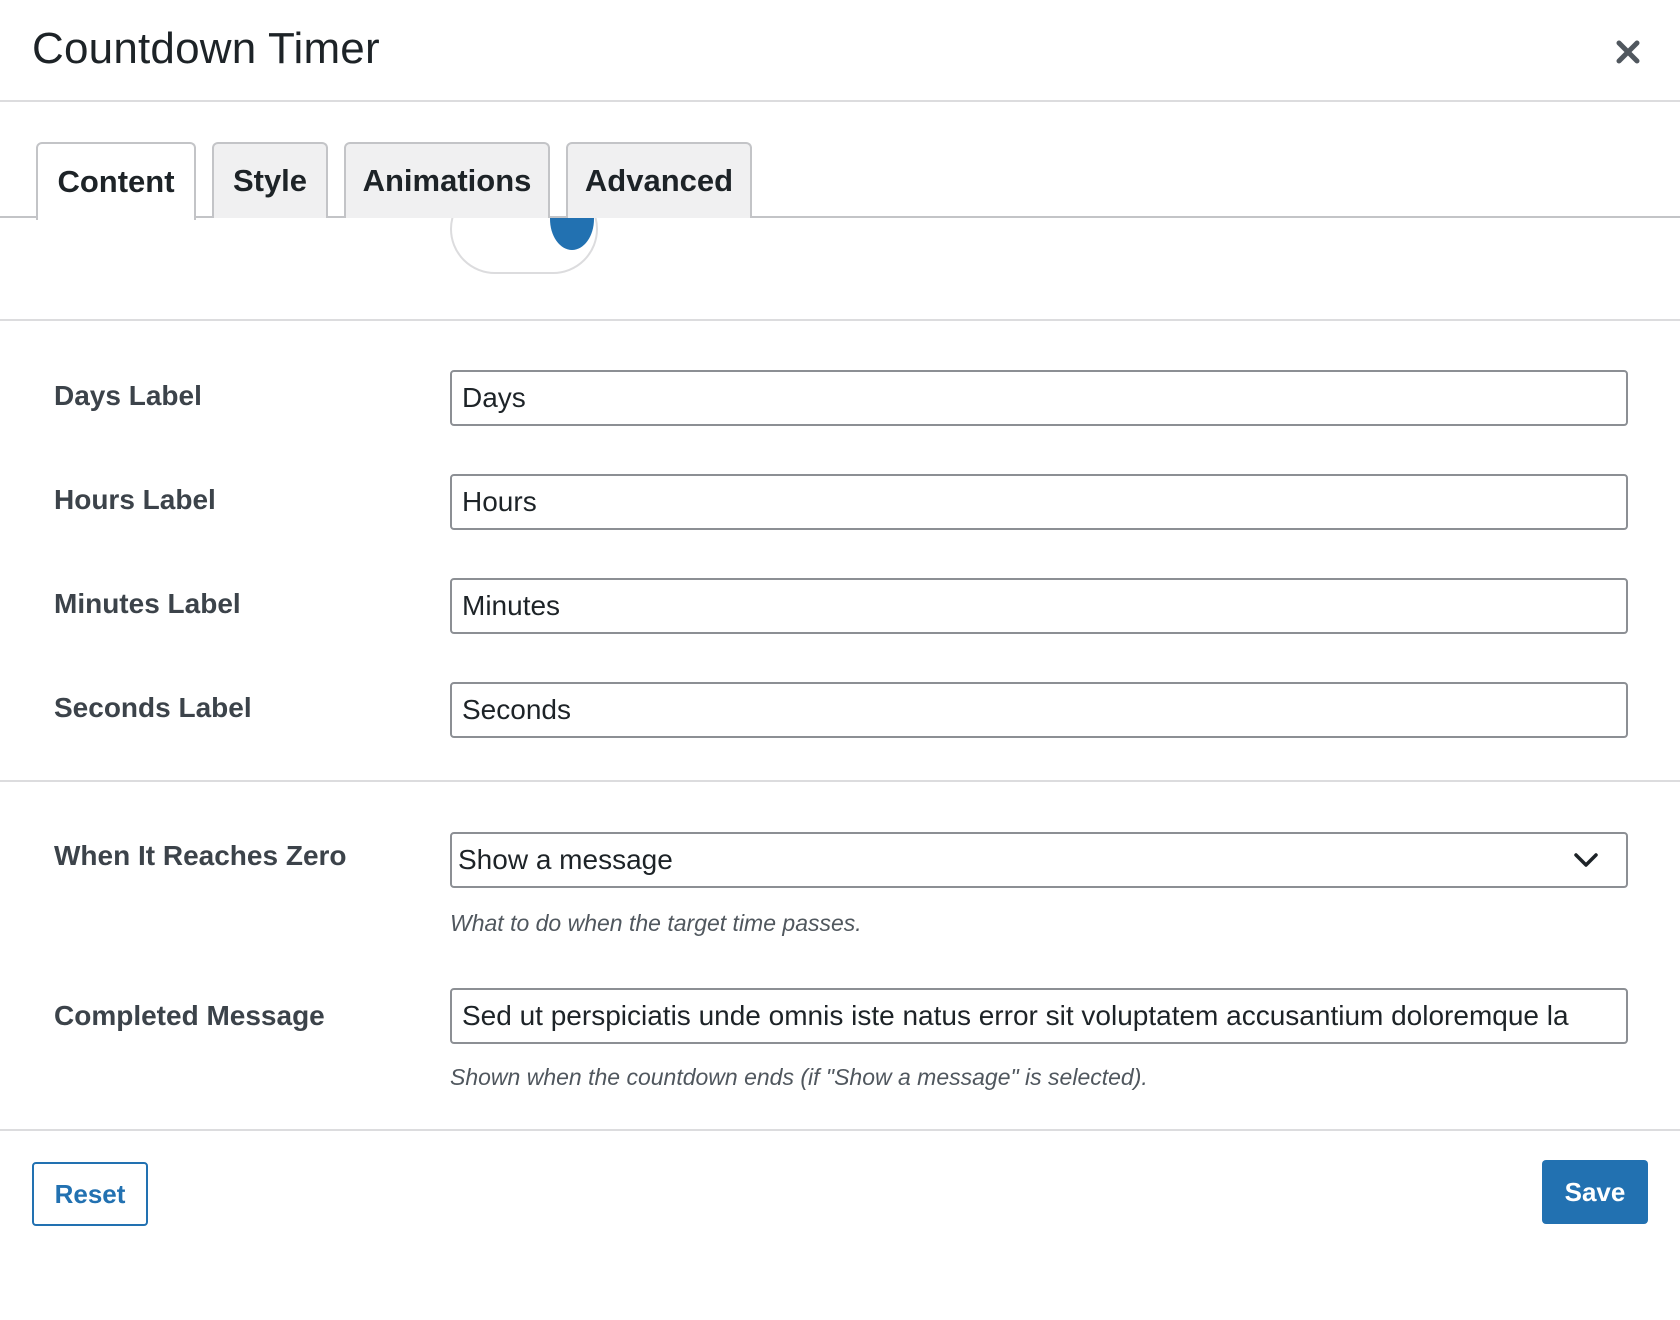 This screenshot has width=1680, height=1320. Describe the element at coordinates (206, 48) in the screenshot. I see `modal-title: Countdown Timer` at that location.